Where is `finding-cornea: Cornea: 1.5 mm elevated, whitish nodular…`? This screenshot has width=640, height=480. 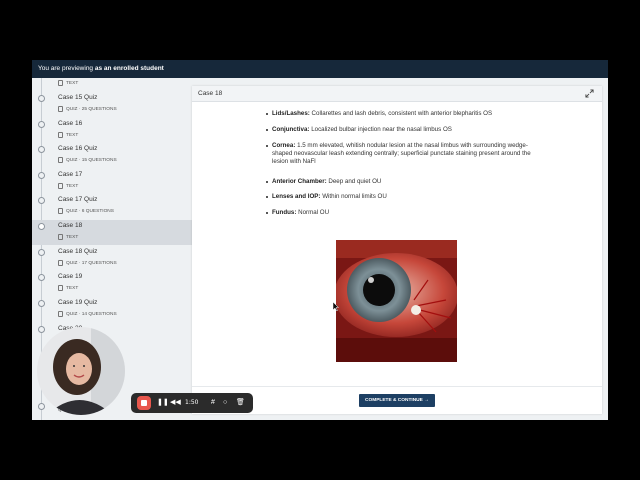
finding-cornea: Cornea: 1.5 mm elevated, whitish nodular… is located at coordinates (400, 154).